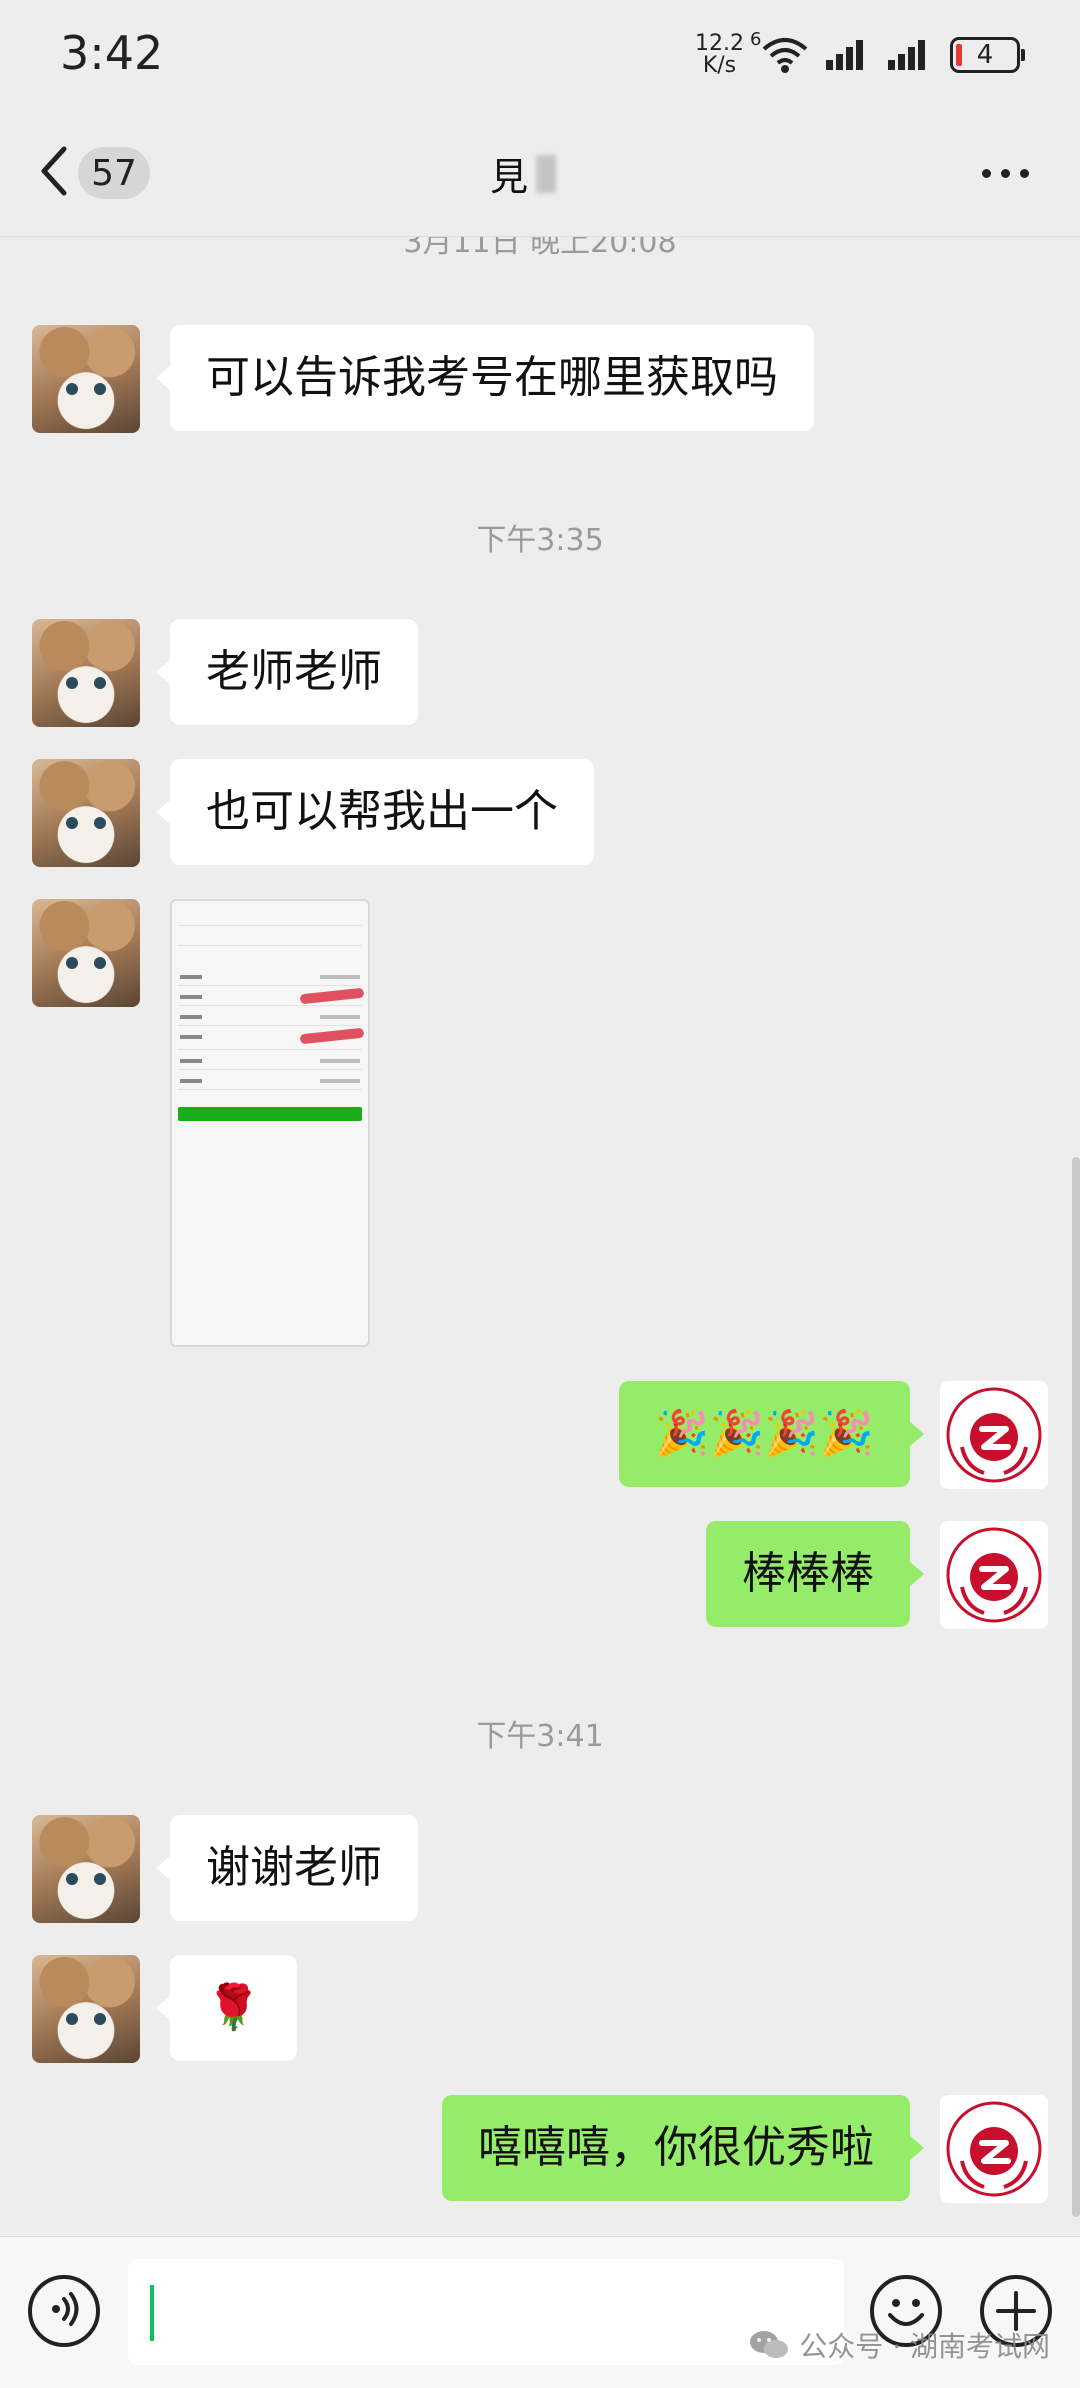  What do you see at coordinates (540, 248) in the screenshot?
I see `time-separator: 3月11日 晚上20:08` at bounding box center [540, 248].